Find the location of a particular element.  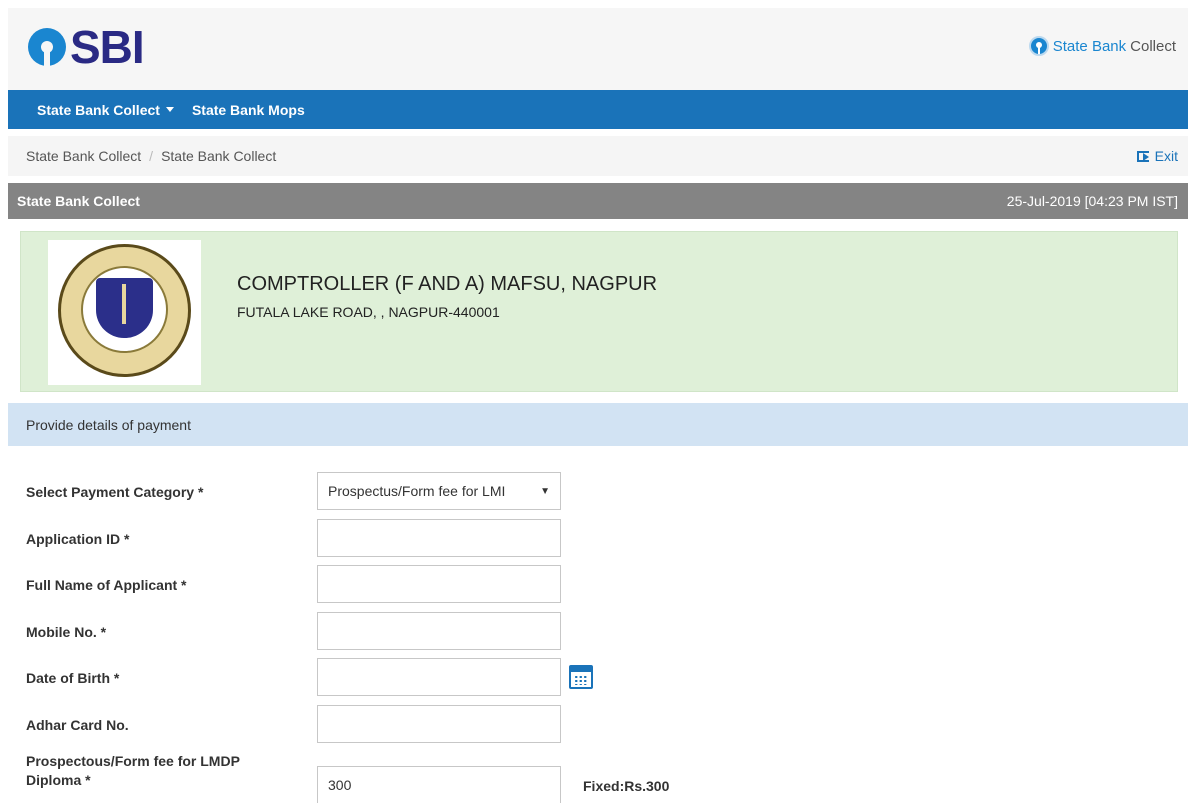

nav-state-bank-mops-label: State Bank Mops is located at coordinates (248, 109).